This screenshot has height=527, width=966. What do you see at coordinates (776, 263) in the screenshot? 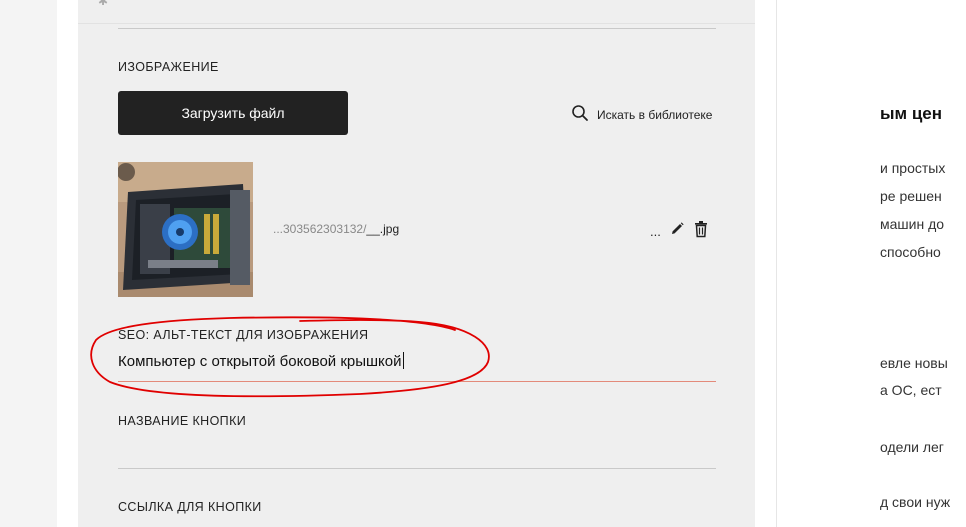
I see `panel-divider` at bounding box center [776, 263].